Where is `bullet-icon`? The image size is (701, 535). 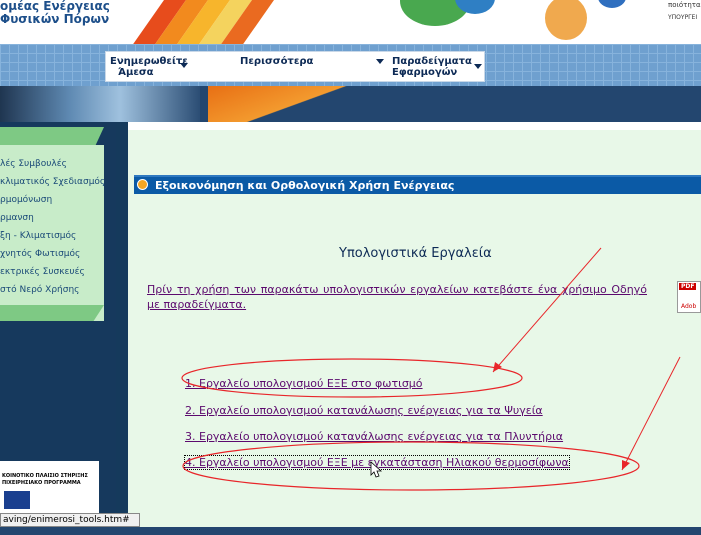
bullet-icon is located at coordinates (142, 184).